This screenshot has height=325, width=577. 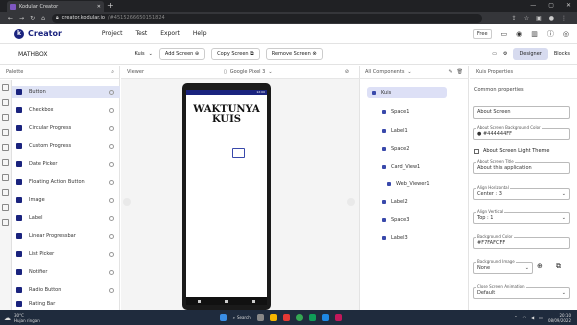 What do you see at coordinates (514, 18) in the screenshot?
I see `share-icon: ⇪` at bounding box center [514, 18].